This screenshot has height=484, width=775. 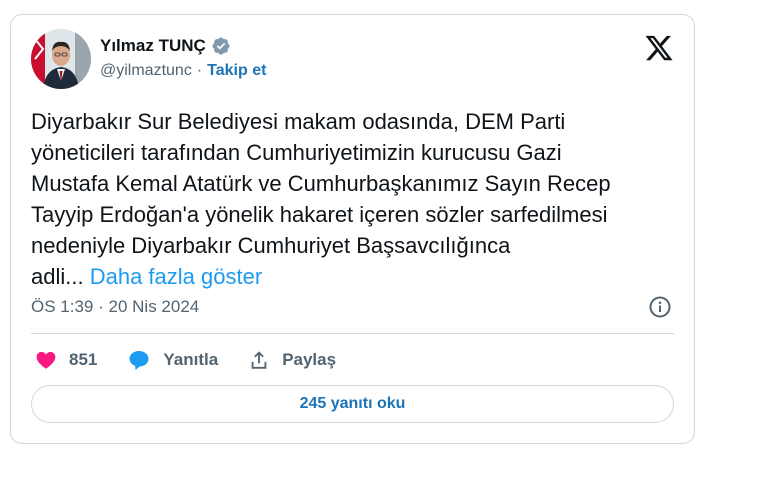 What do you see at coordinates (83, 359) in the screenshot?
I see `like-count: 851` at bounding box center [83, 359].